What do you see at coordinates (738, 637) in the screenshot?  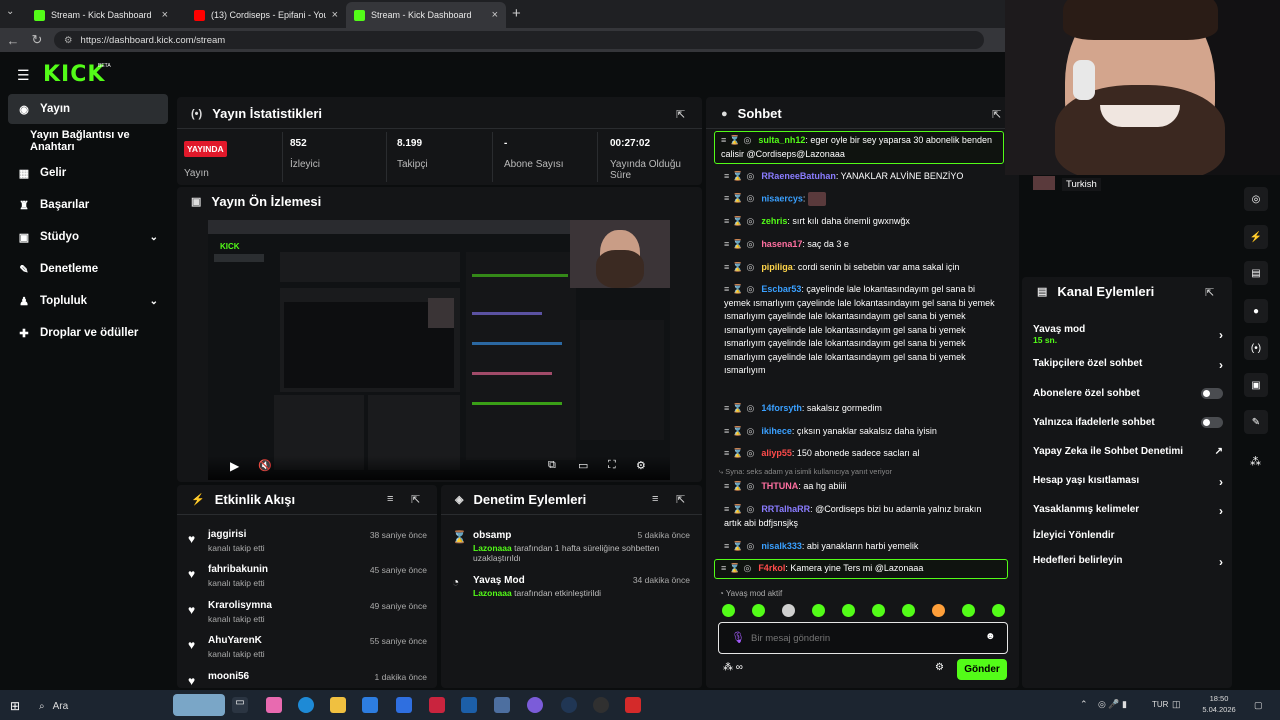 I see `microphone-icon: 🎙` at bounding box center [738, 637].